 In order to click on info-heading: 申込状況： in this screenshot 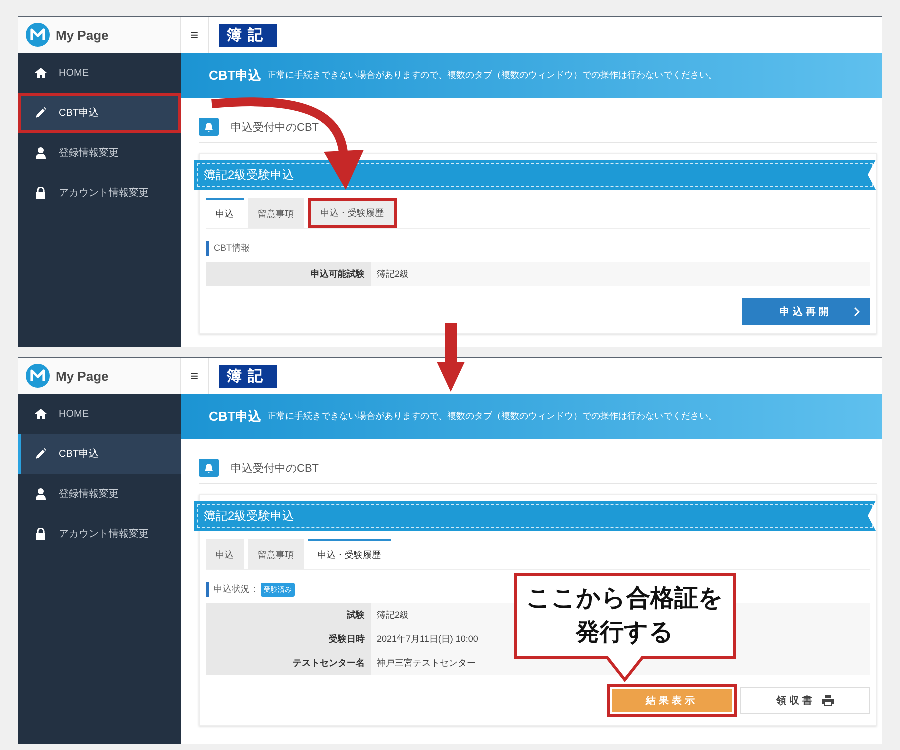, I will do `click(236, 589)`.